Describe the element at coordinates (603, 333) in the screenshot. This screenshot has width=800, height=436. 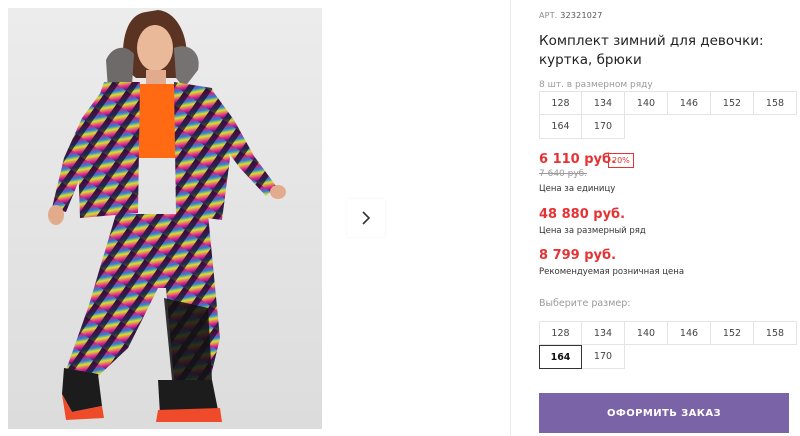
I see `size-option: 134` at that location.